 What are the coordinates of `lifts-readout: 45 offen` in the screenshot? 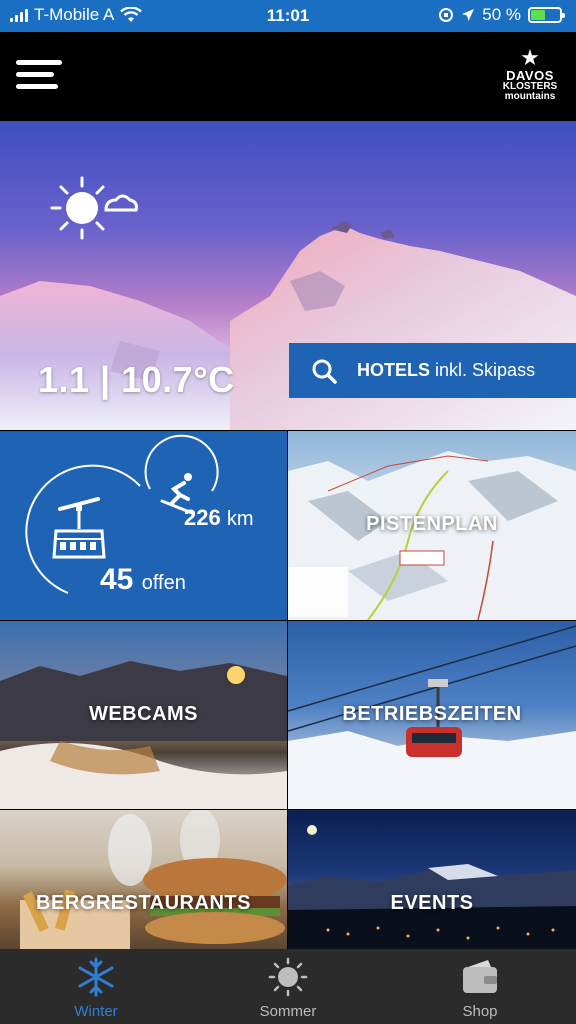 It's located at (143, 580).